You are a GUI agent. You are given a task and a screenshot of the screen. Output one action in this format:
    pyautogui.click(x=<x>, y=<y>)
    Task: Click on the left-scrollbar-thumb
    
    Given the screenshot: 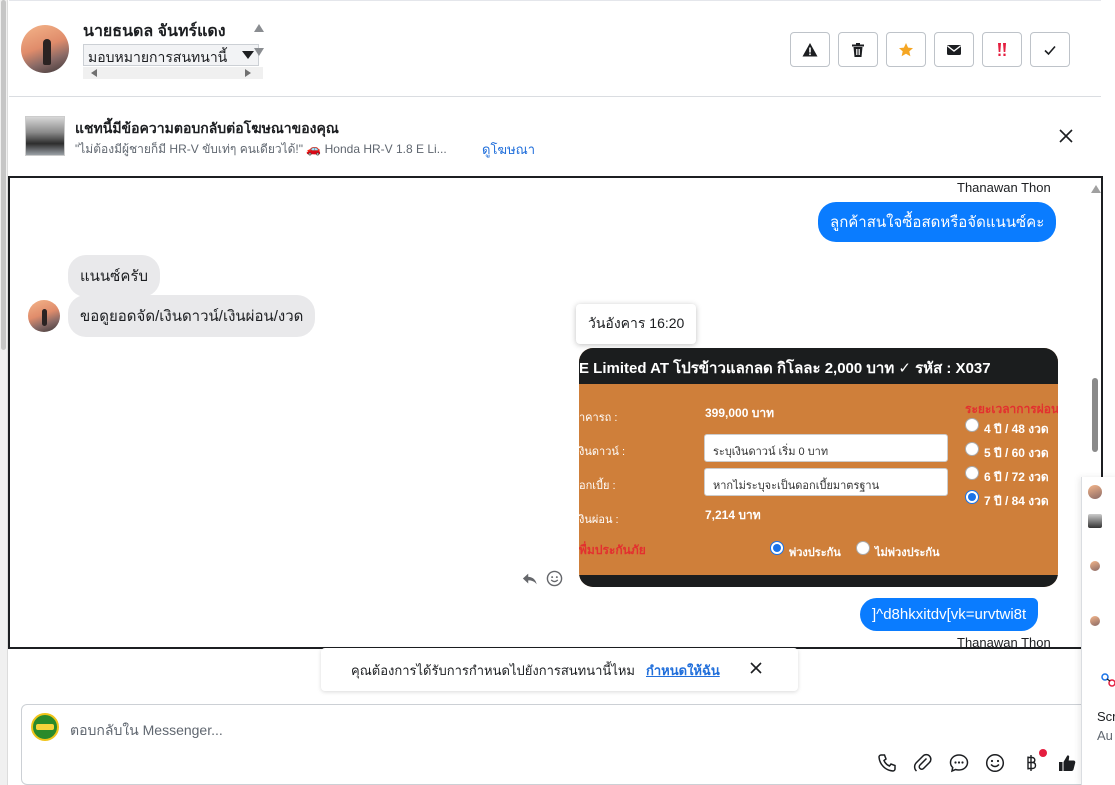 What is the action you would take?
    pyautogui.click(x=3, y=175)
    